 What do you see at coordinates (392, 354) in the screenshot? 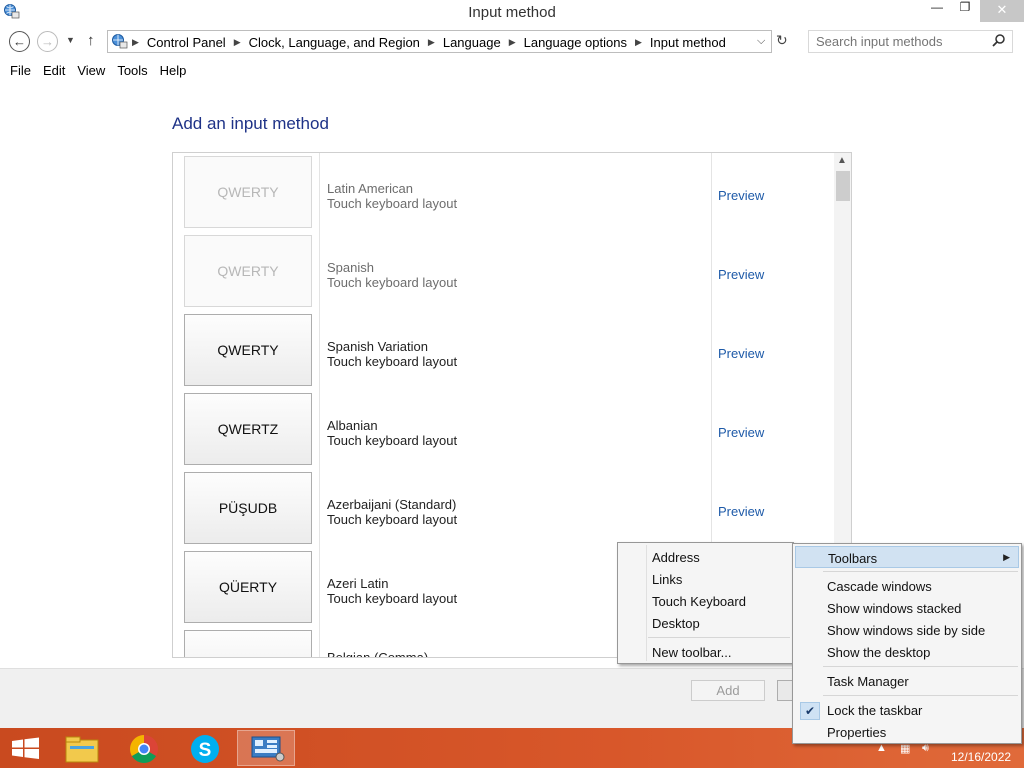
I see `layout-description: Spanish Variation Touch keyboard layout` at bounding box center [392, 354].